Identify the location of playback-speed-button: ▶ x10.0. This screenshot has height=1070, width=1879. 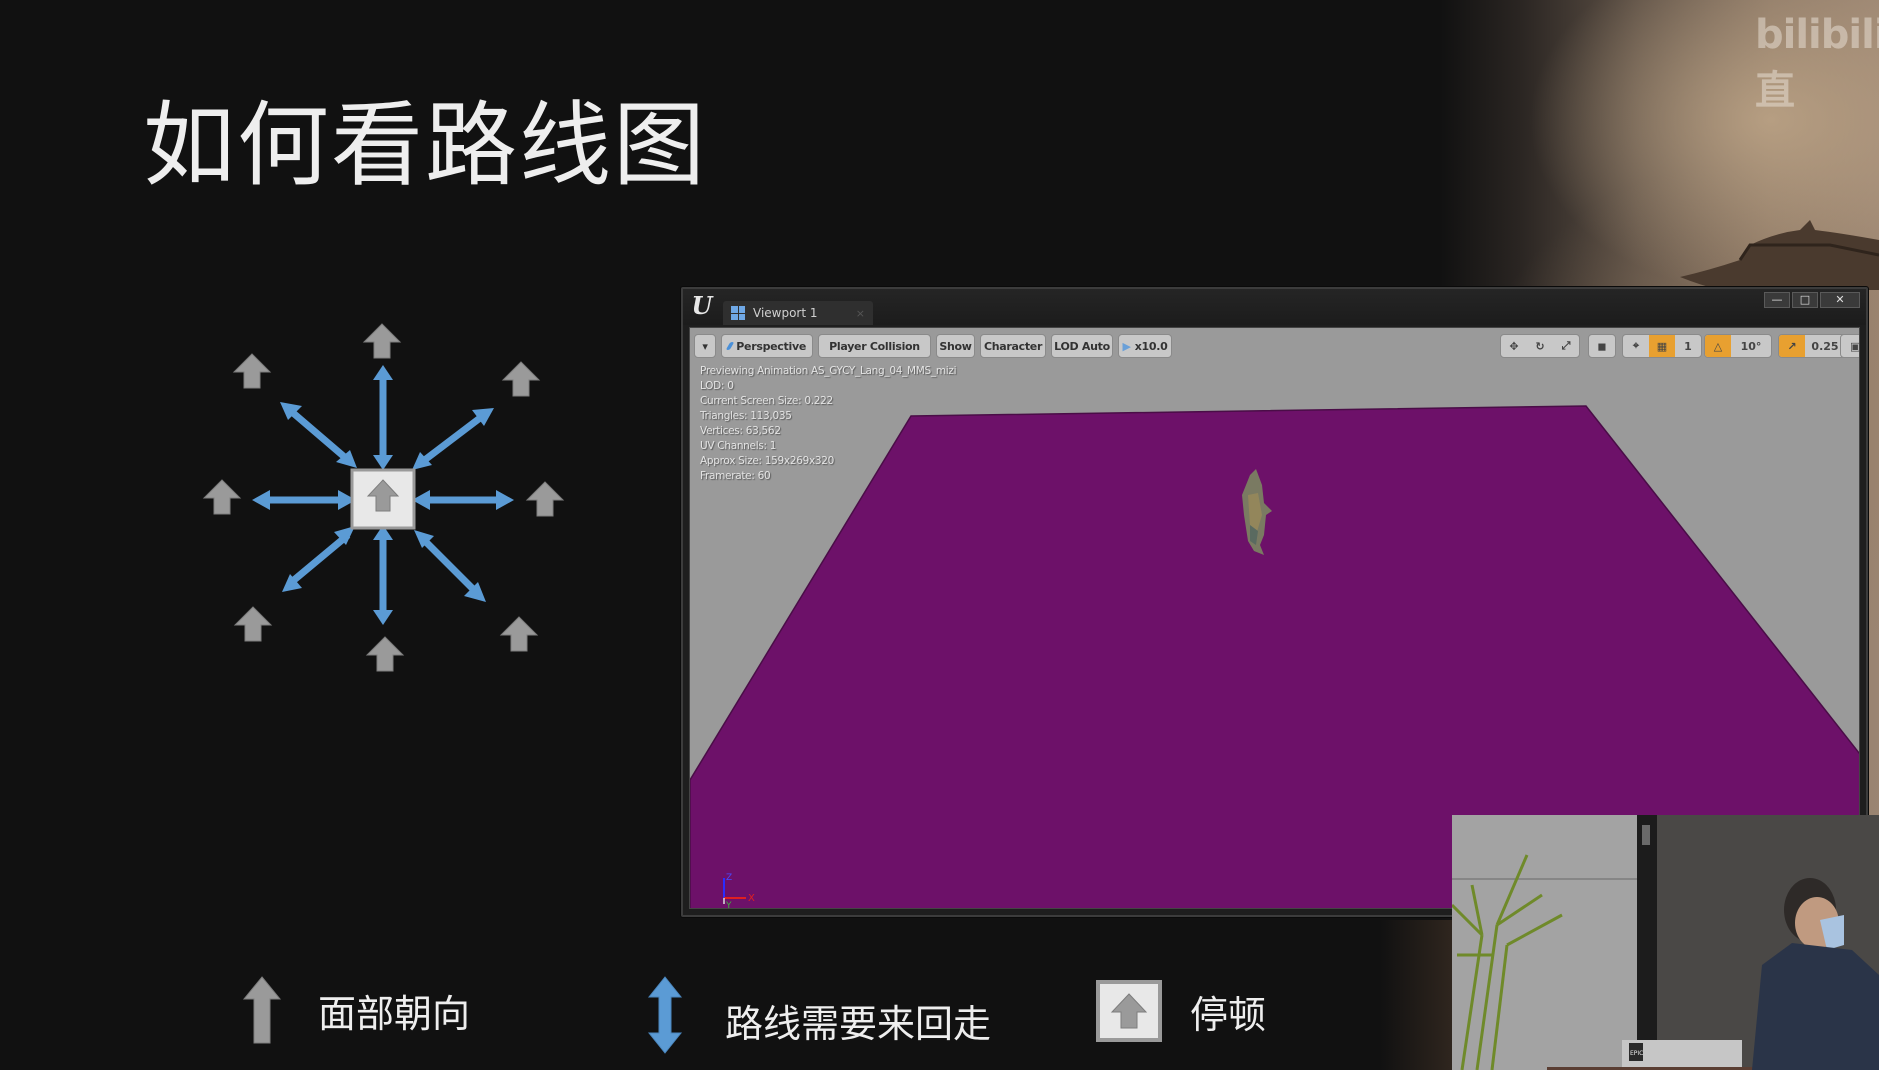
(1145, 346).